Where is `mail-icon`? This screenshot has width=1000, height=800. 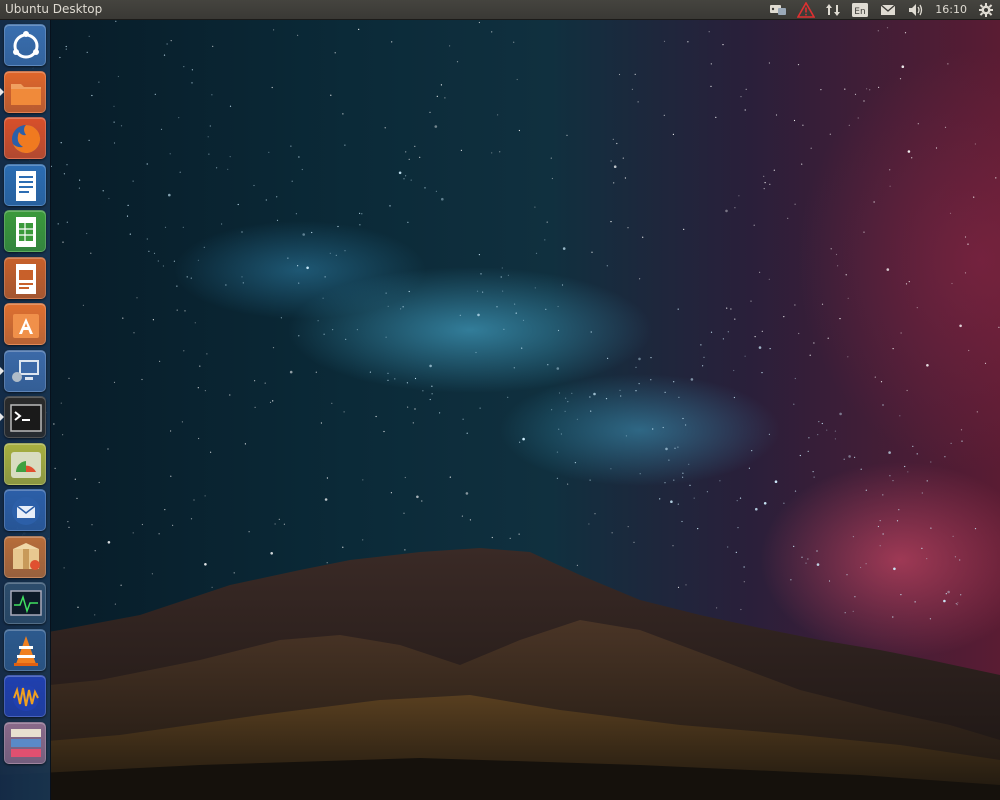
mail-icon is located at coordinates (888, 9).